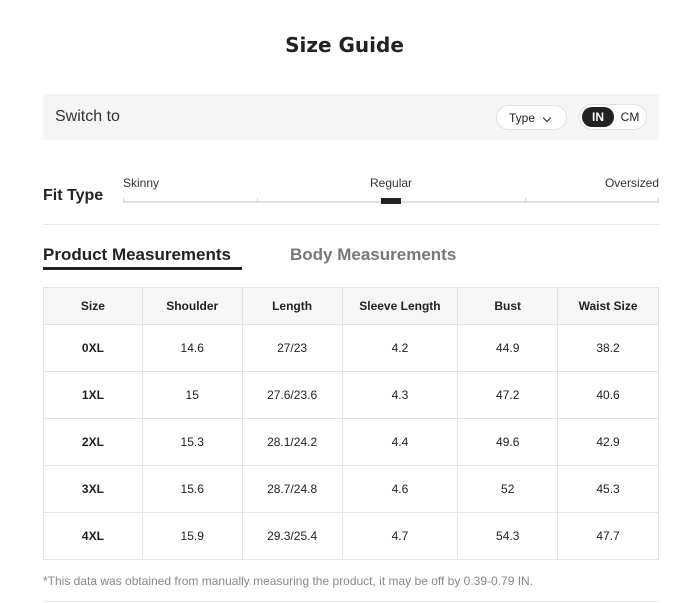  Describe the element at coordinates (391, 201) in the screenshot. I see `fit-scale-marker` at that location.